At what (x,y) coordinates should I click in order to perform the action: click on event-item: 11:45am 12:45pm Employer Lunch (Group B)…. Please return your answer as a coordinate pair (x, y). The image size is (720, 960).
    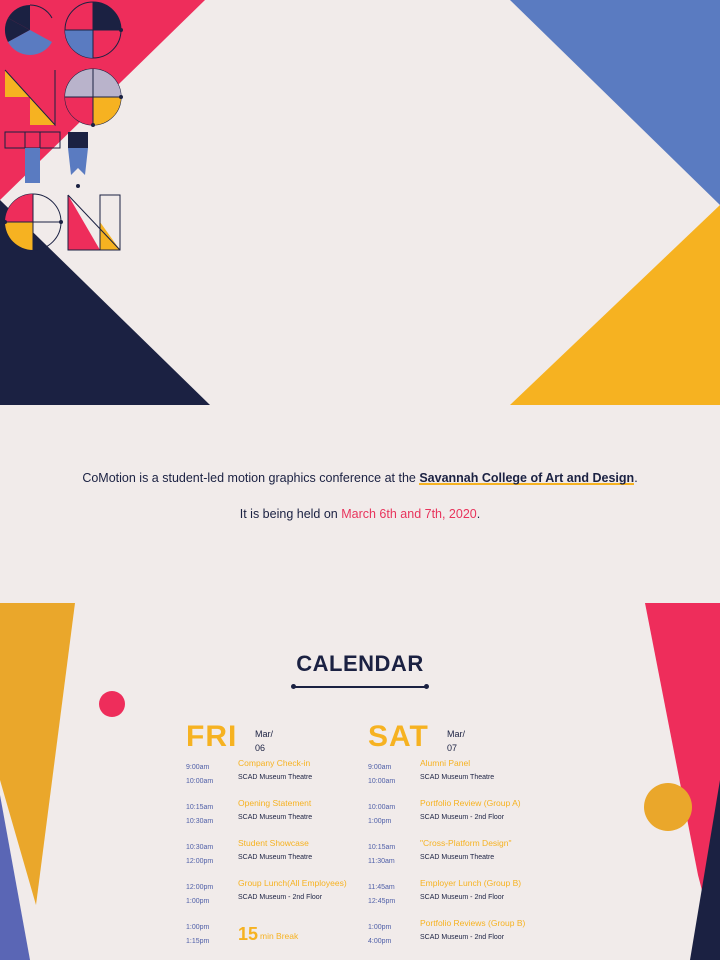
    Looking at the image, I should click on (463, 898).